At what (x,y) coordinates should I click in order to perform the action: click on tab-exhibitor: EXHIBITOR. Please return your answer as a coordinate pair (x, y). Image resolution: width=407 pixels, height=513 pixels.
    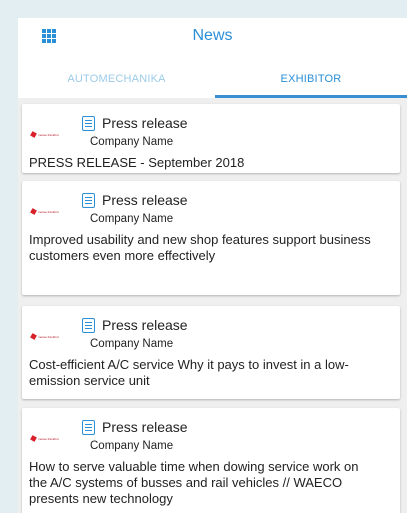
    Looking at the image, I should click on (311, 80).